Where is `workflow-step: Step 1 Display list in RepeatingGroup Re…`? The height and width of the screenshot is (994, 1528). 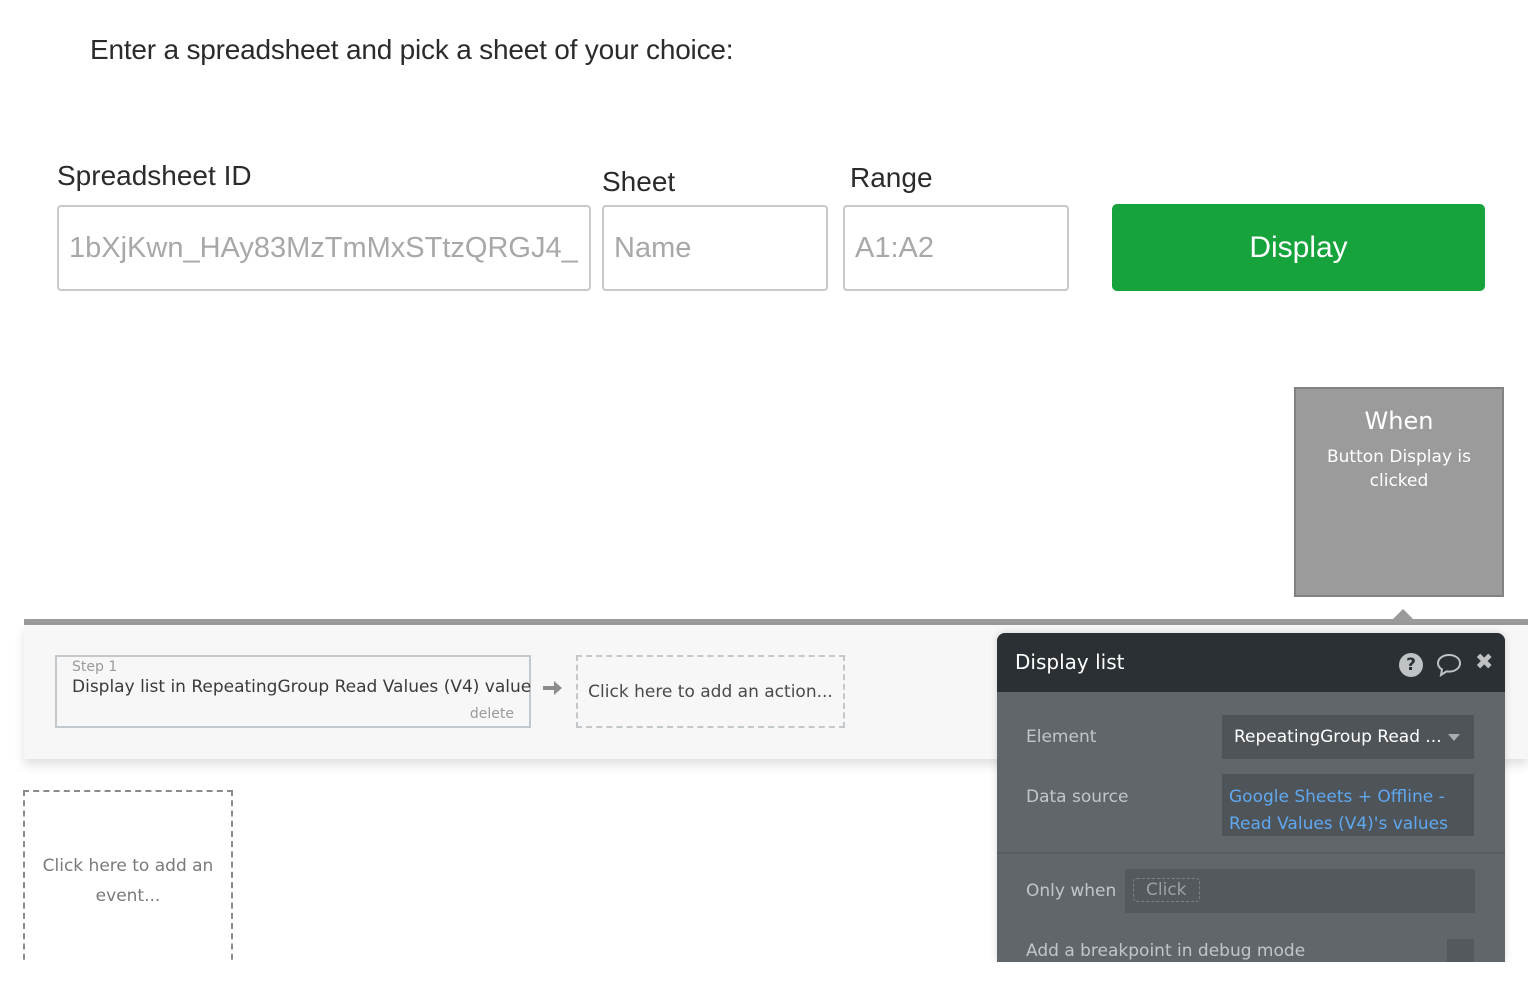
workflow-step: Step 1 Display list in RepeatingGroup Re… is located at coordinates (293, 691).